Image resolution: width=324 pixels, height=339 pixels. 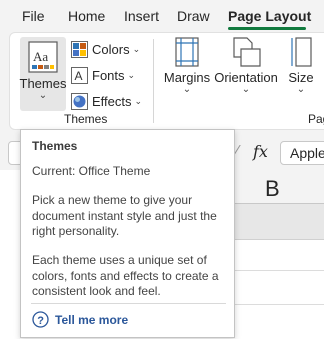 I want to click on colors-label: Colors, so click(x=111, y=49).